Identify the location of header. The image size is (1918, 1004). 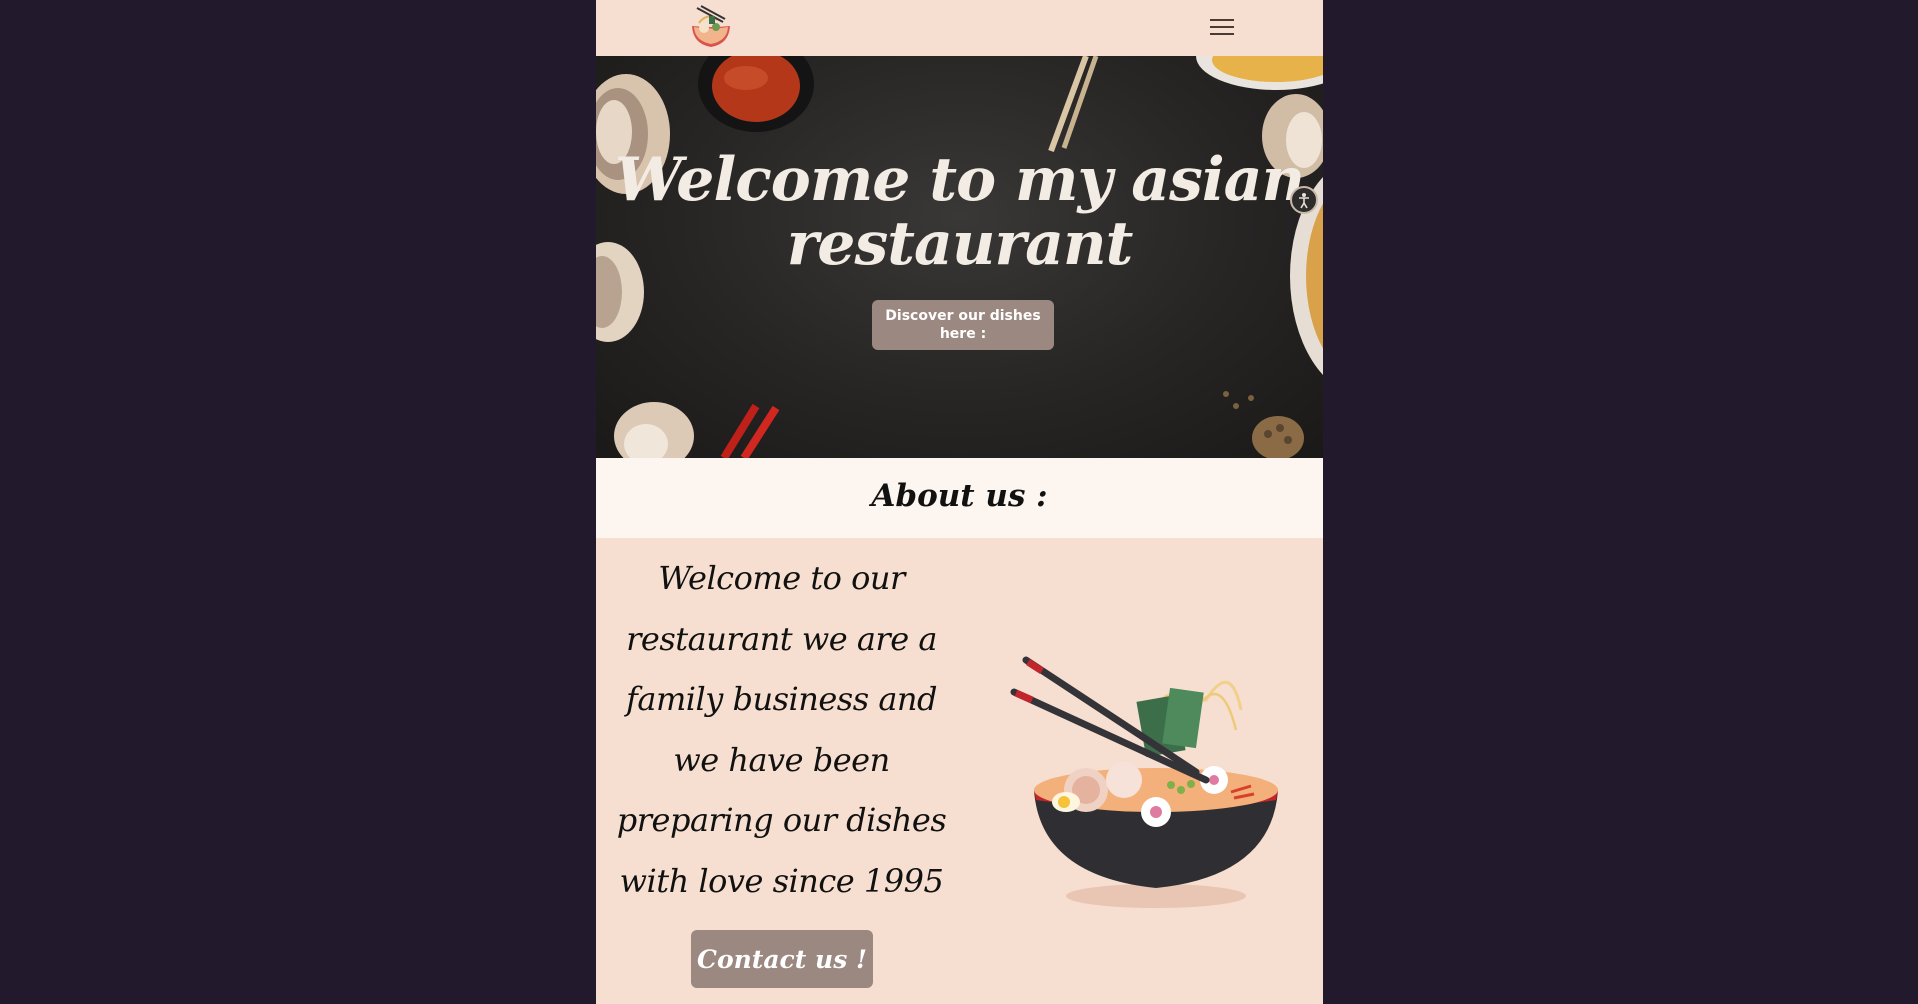
(959, 28).